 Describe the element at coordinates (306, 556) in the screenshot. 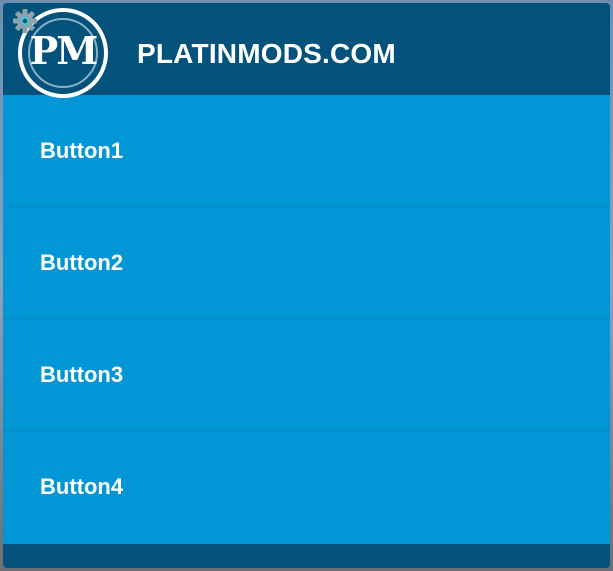

I see `menu-footer-bar` at that location.